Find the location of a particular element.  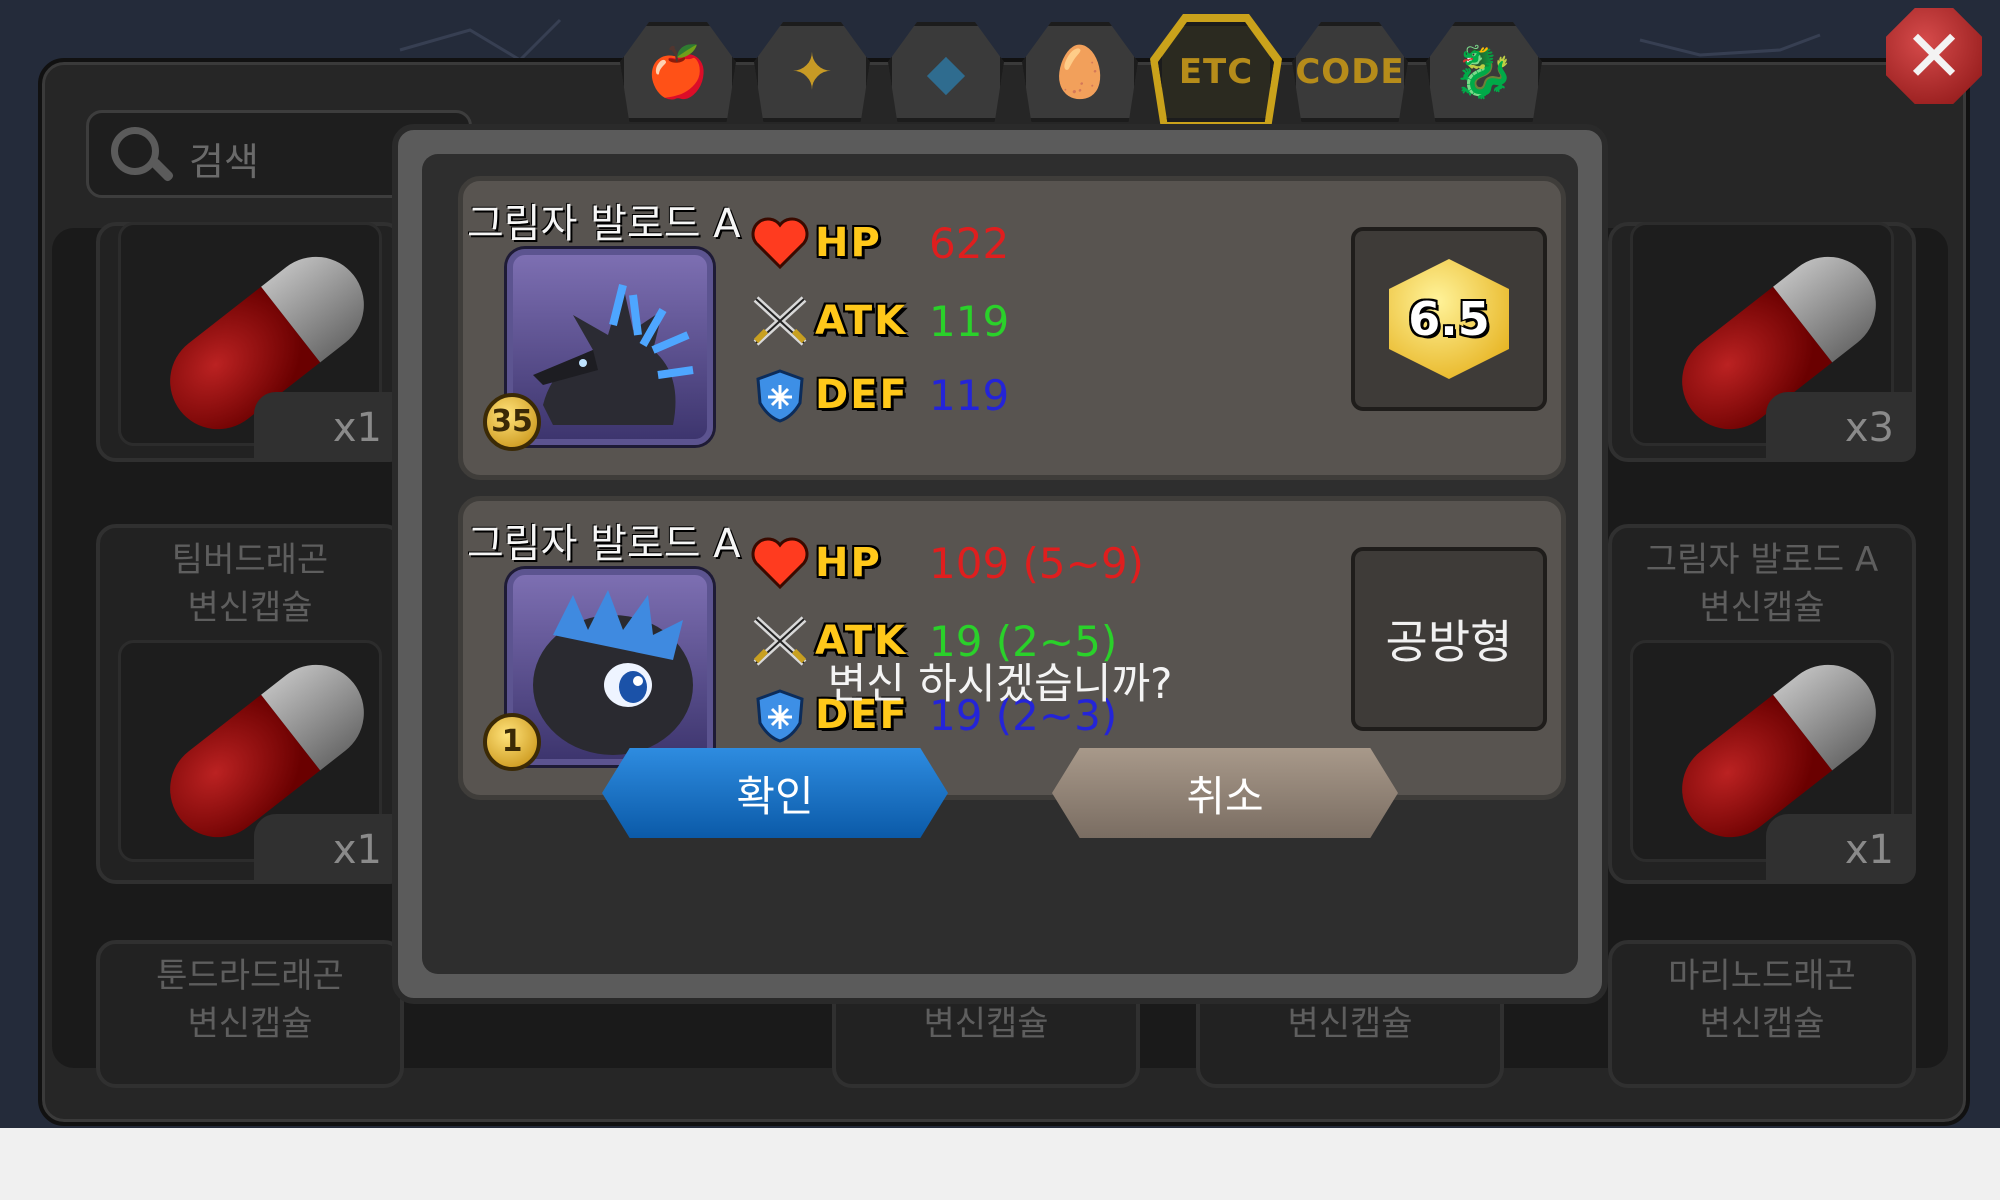

close-icon: ✕ is located at coordinates (1934, 56).